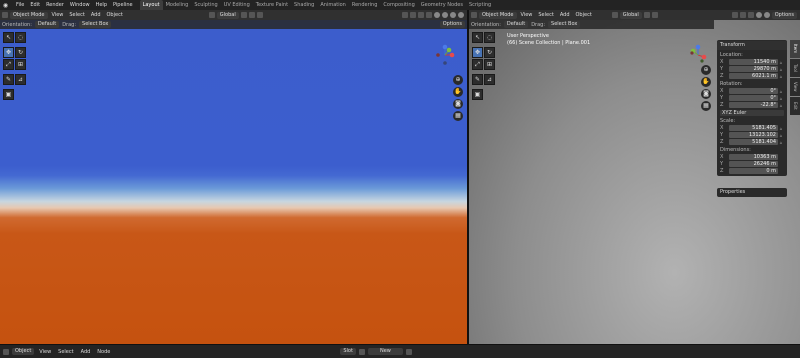 This screenshot has width=800, height=358. I want to click on workspace-tab-compositing: Compositing, so click(398, 5).